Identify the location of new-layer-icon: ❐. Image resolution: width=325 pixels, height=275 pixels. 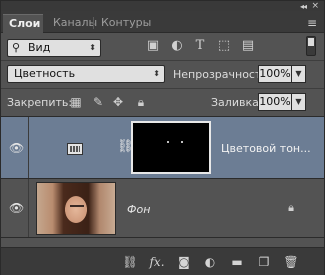
(264, 262).